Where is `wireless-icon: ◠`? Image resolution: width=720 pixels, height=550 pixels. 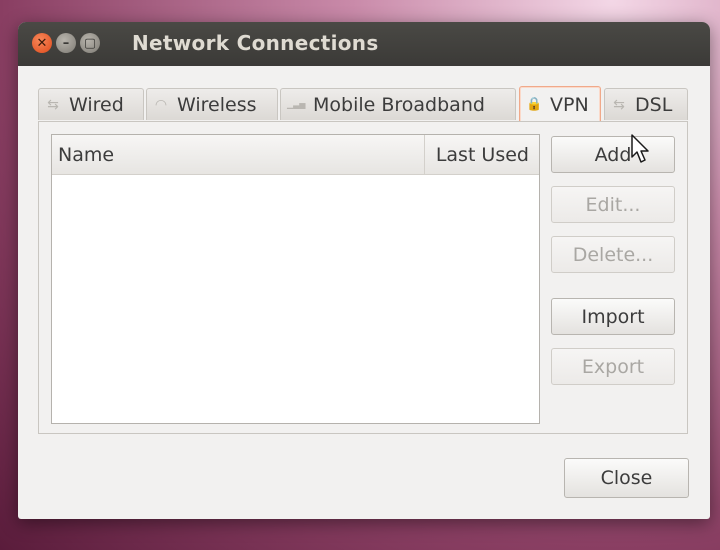 wireless-icon: ◠ is located at coordinates (161, 104).